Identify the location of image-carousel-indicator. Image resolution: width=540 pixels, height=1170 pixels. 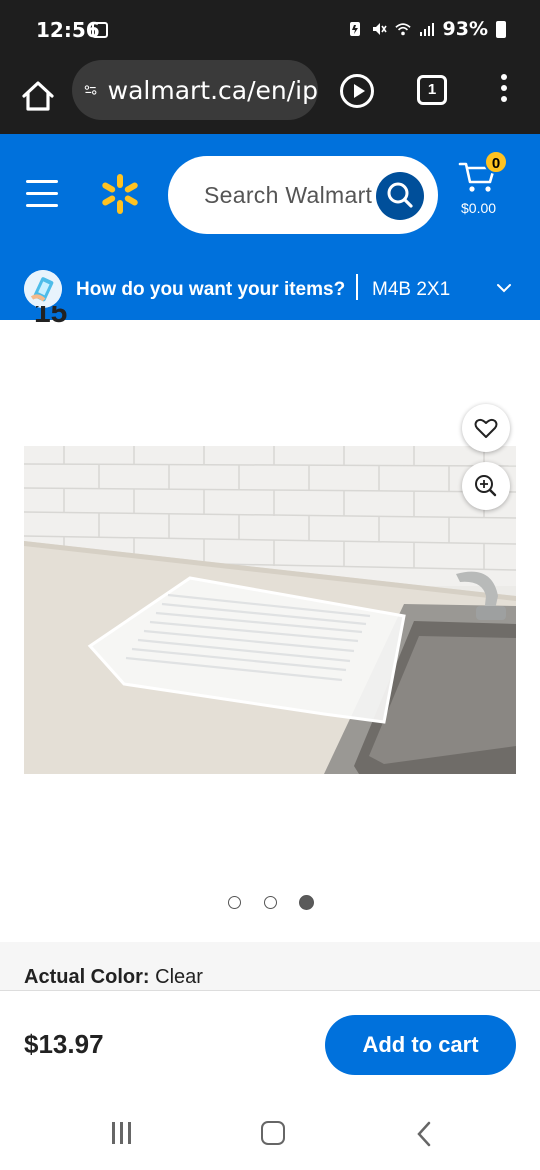
(276, 903).